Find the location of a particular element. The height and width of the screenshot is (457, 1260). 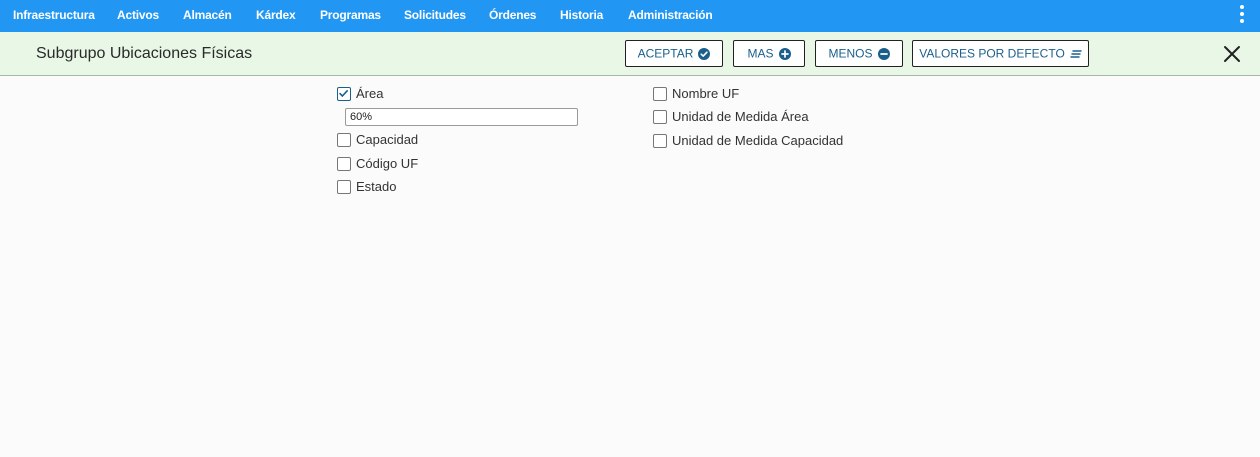

field-unidad-medida-capacidad: Unidad de Medida Capacidad is located at coordinates (758, 142).